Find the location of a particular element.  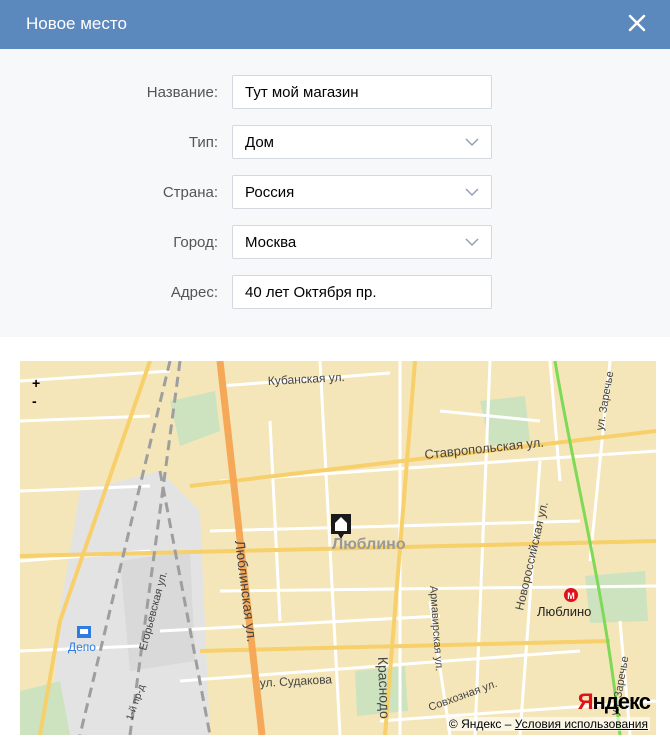

dialog-header: Новое место is located at coordinates (335, 24).